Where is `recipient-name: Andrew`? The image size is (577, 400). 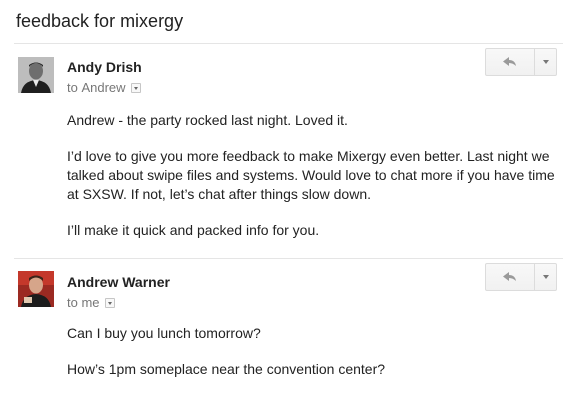 recipient-name: Andrew is located at coordinates (103, 87).